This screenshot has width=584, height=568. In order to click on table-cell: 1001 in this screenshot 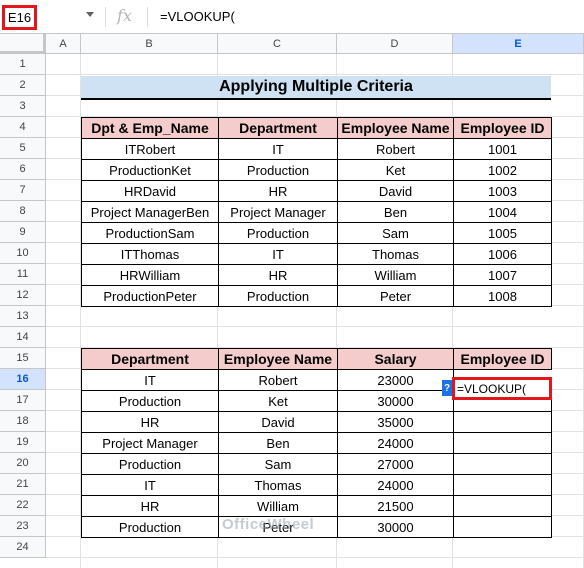, I will do `click(502, 149)`.